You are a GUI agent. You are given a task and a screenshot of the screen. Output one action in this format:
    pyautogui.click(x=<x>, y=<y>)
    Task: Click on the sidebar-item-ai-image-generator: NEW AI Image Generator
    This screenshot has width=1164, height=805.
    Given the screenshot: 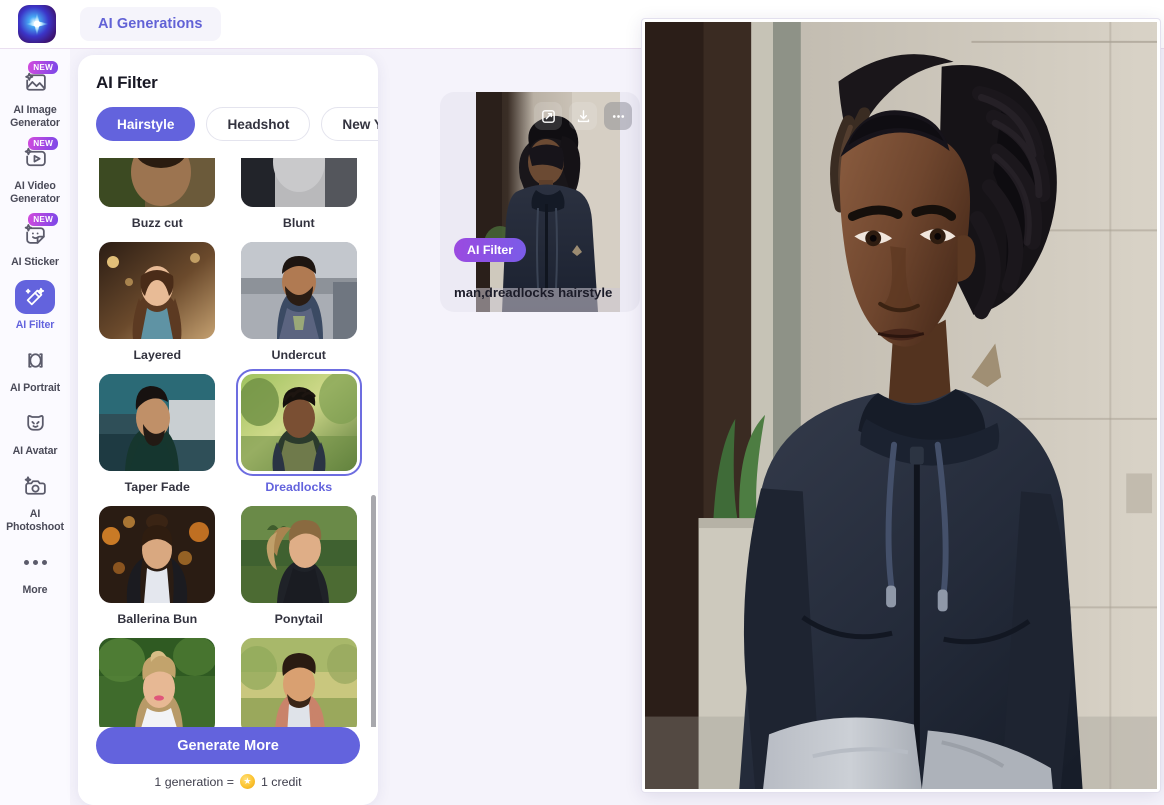 What is the action you would take?
    pyautogui.click(x=35, y=95)
    